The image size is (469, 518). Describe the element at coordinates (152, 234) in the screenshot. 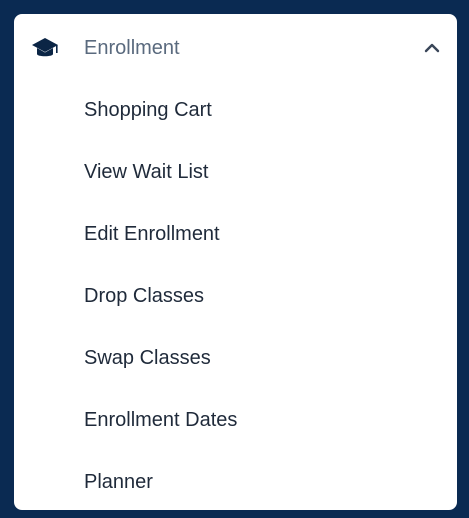

I see `menu-item-label: Edit Enrollment` at that location.